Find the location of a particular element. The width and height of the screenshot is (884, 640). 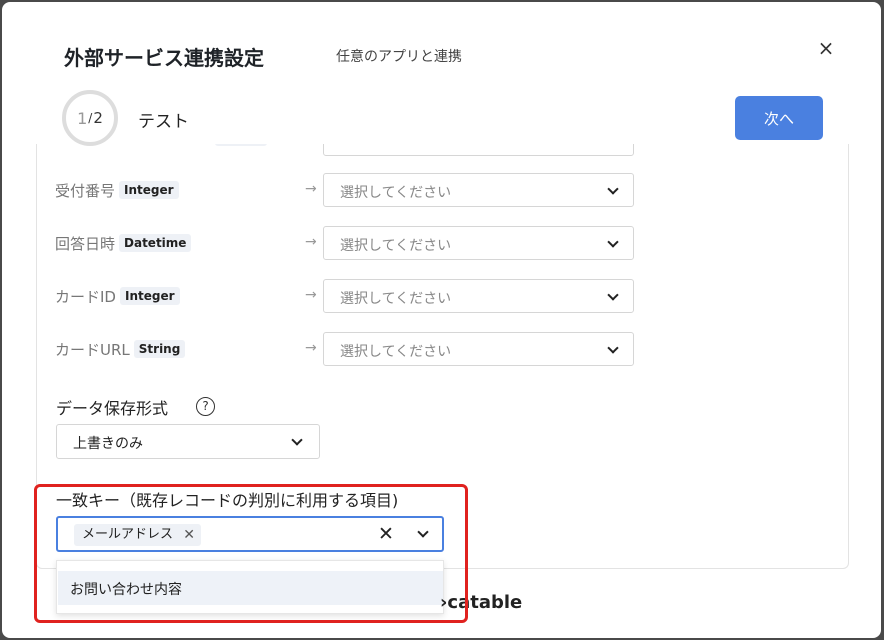

save-format-select: 上書きのみ is located at coordinates (188, 441).